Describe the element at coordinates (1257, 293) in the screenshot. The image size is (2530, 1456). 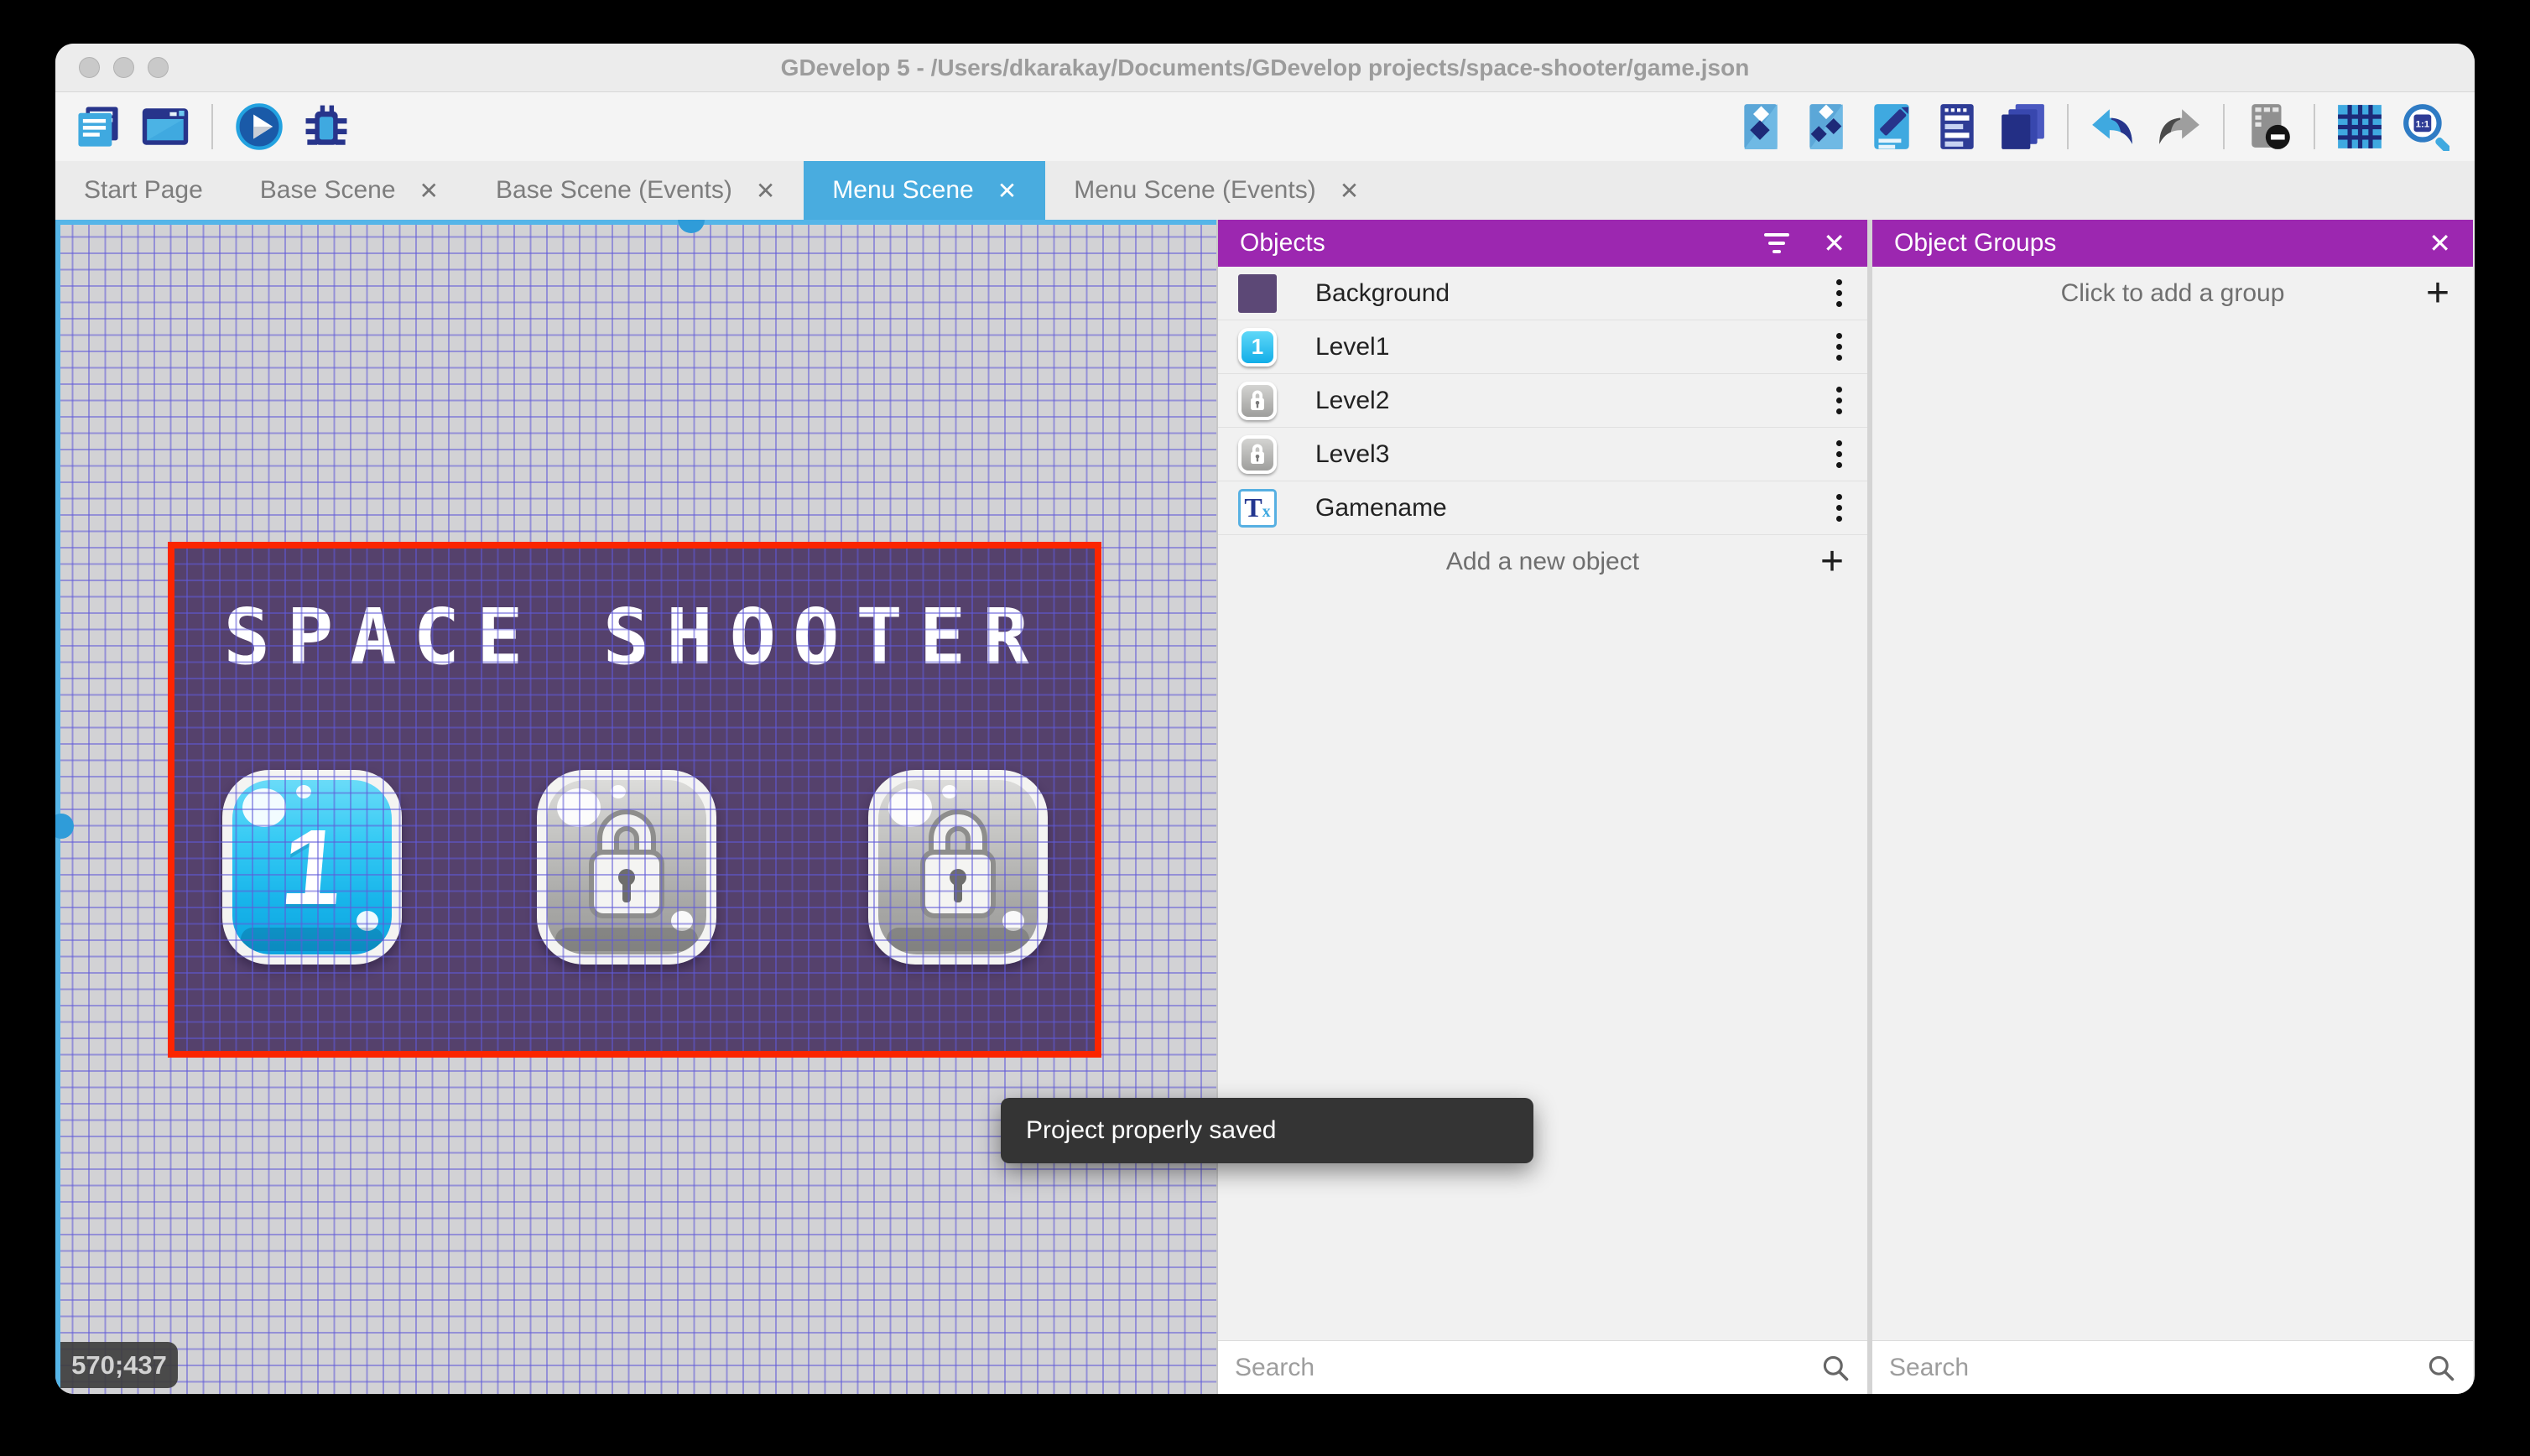
I see `background-thumbnail` at that location.